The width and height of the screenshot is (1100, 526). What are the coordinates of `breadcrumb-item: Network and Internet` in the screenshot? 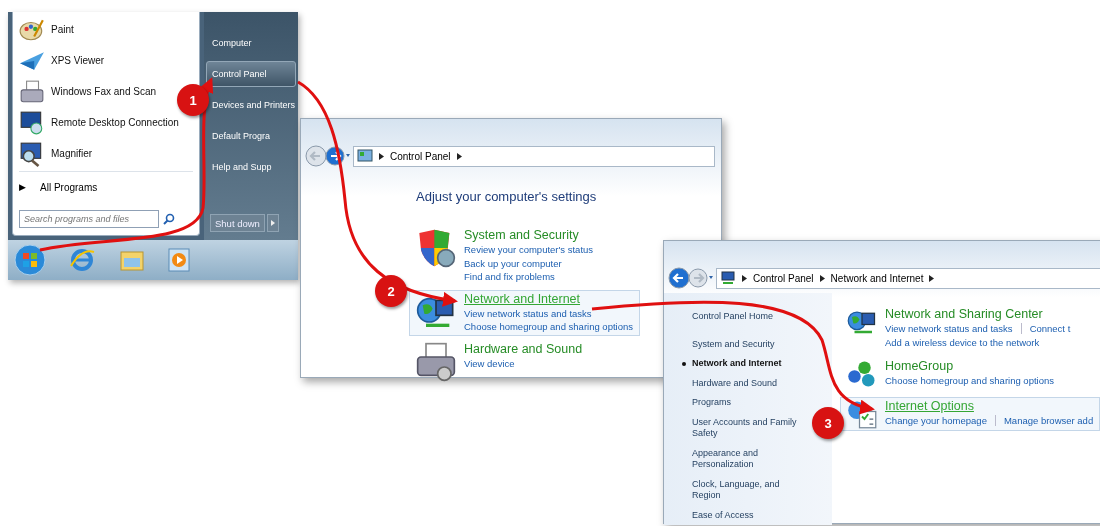 It's located at (877, 278).